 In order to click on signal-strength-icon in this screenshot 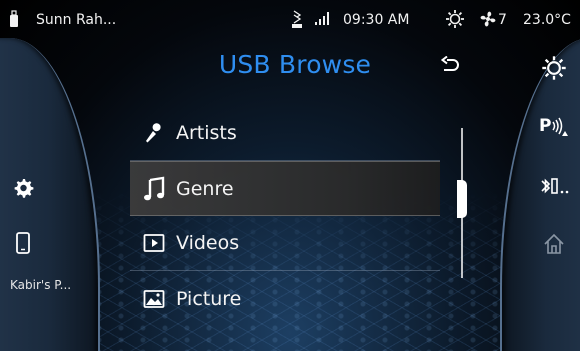, I will do `click(323, 20)`.